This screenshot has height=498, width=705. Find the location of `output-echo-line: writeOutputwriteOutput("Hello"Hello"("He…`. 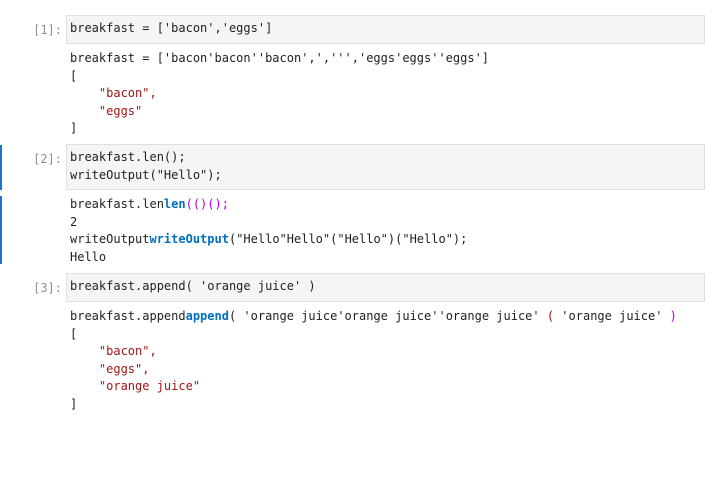

output-echo-line: writeOutputwriteOutput("Hello"Hello"("He… is located at coordinates (269, 239).